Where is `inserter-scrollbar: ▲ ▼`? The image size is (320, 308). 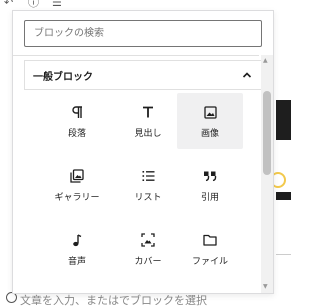 inserter-scrollbar: ▲ ▼ is located at coordinates (267, 174).